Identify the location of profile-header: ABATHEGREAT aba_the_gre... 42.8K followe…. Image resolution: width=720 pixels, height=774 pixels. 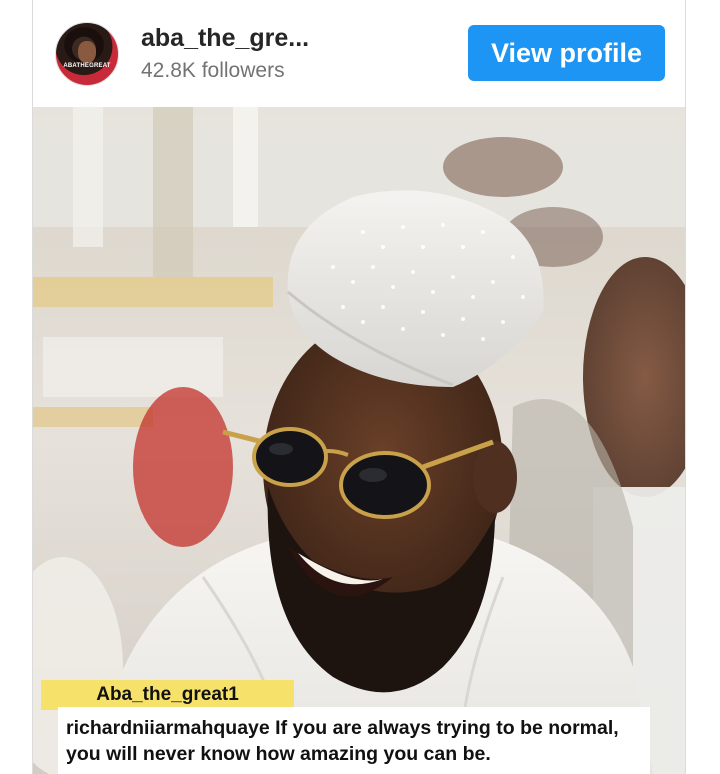
(359, 53).